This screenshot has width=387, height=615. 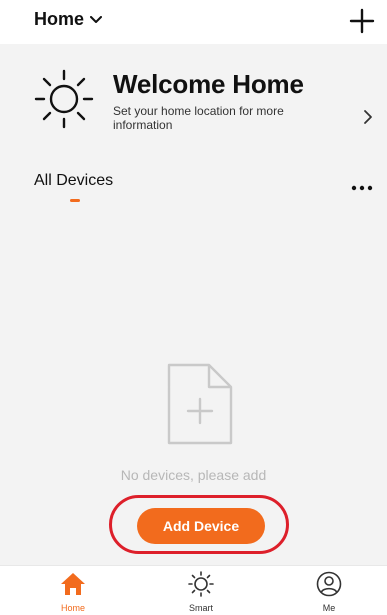 I want to click on home-icon, so click(x=73, y=584).